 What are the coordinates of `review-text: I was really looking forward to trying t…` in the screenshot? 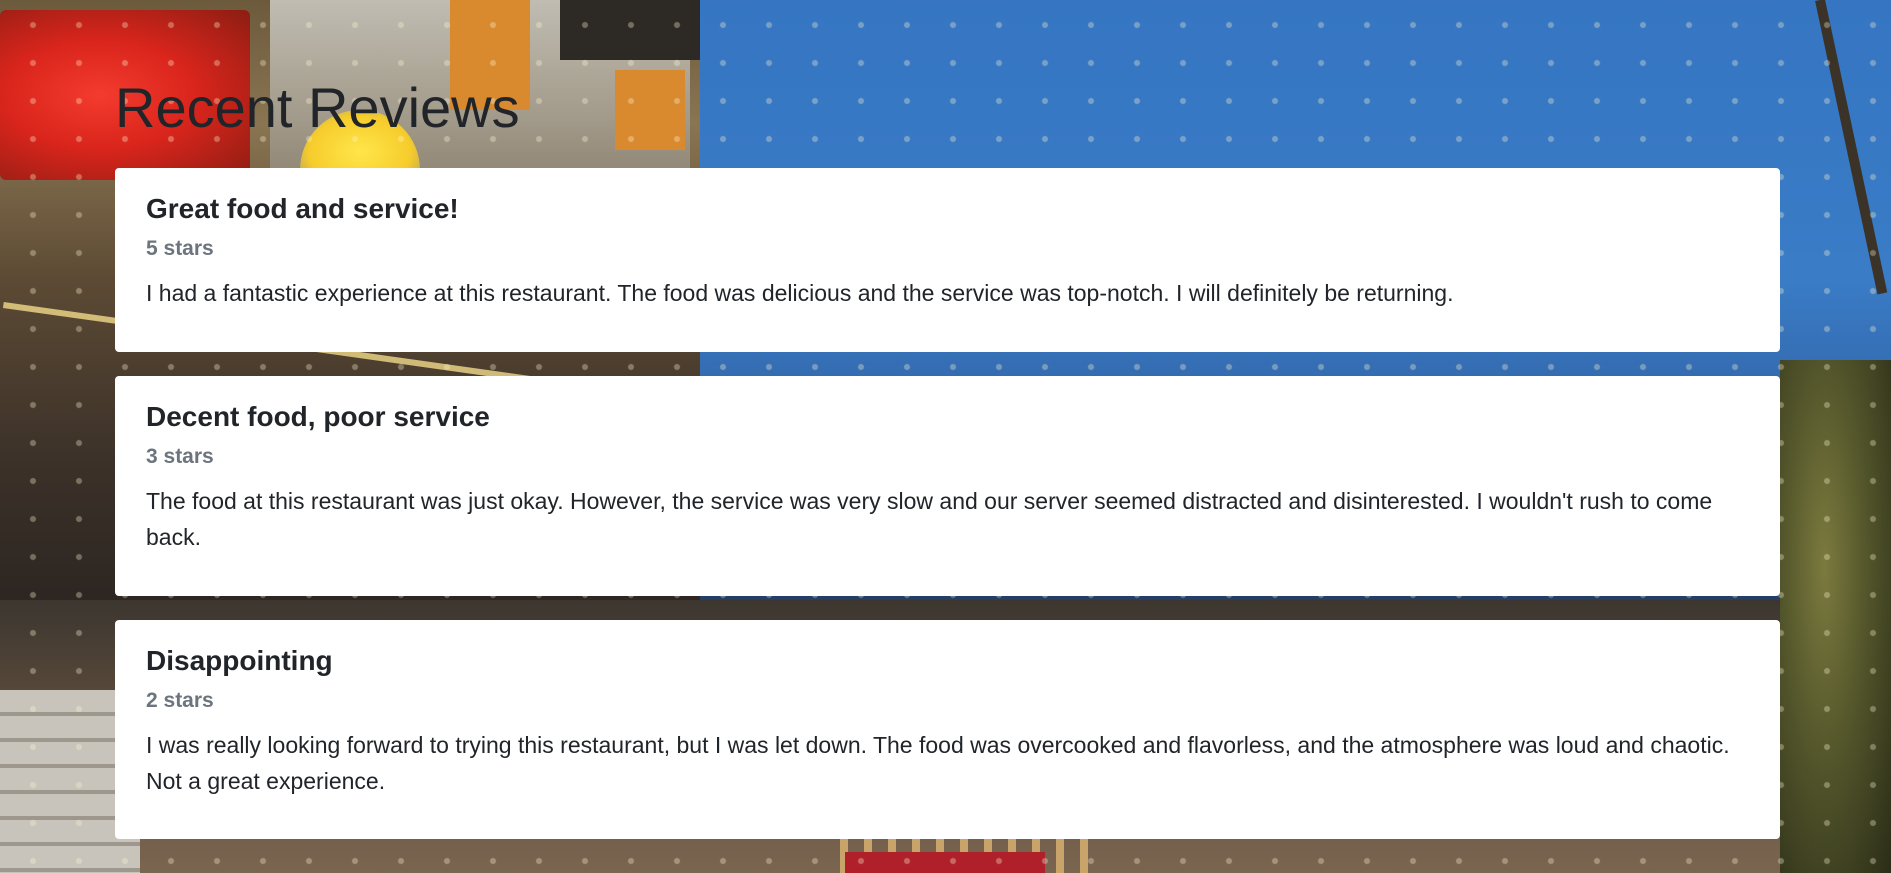 It's located at (938, 762).